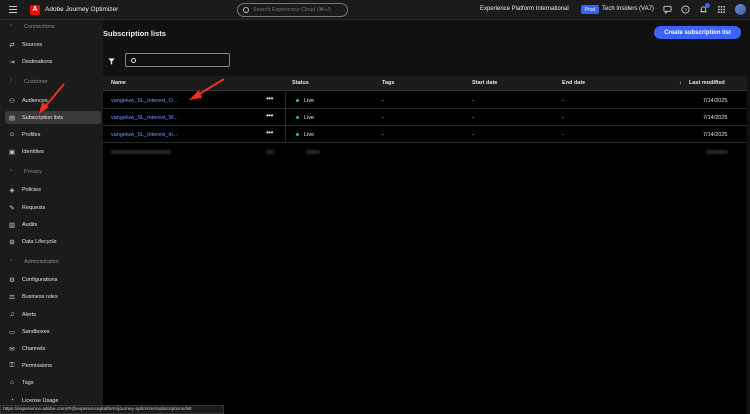 Image resolution: width=750 pixels, height=414 pixels. I want to click on global-search, so click(292, 10).